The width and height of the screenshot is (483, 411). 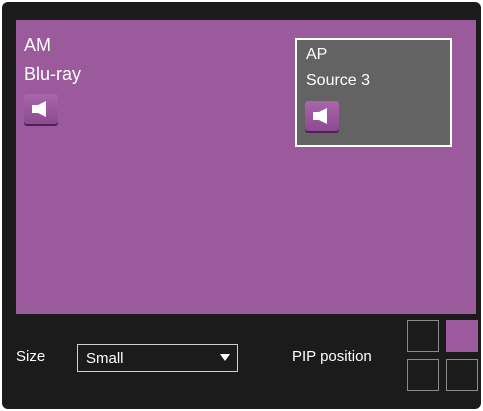 What do you see at coordinates (105, 358) in the screenshot?
I see `size-dropdown-value: Small` at bounding box center [105, 358].